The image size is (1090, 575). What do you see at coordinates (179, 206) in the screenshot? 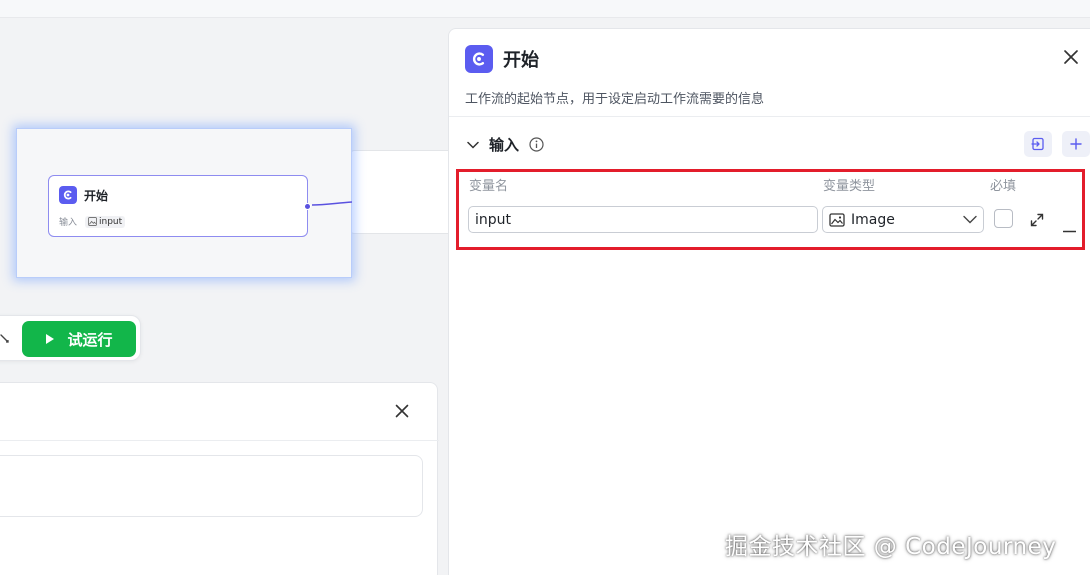
I see `start-node: 开始 输入 input` at bounding box center [179, 206].